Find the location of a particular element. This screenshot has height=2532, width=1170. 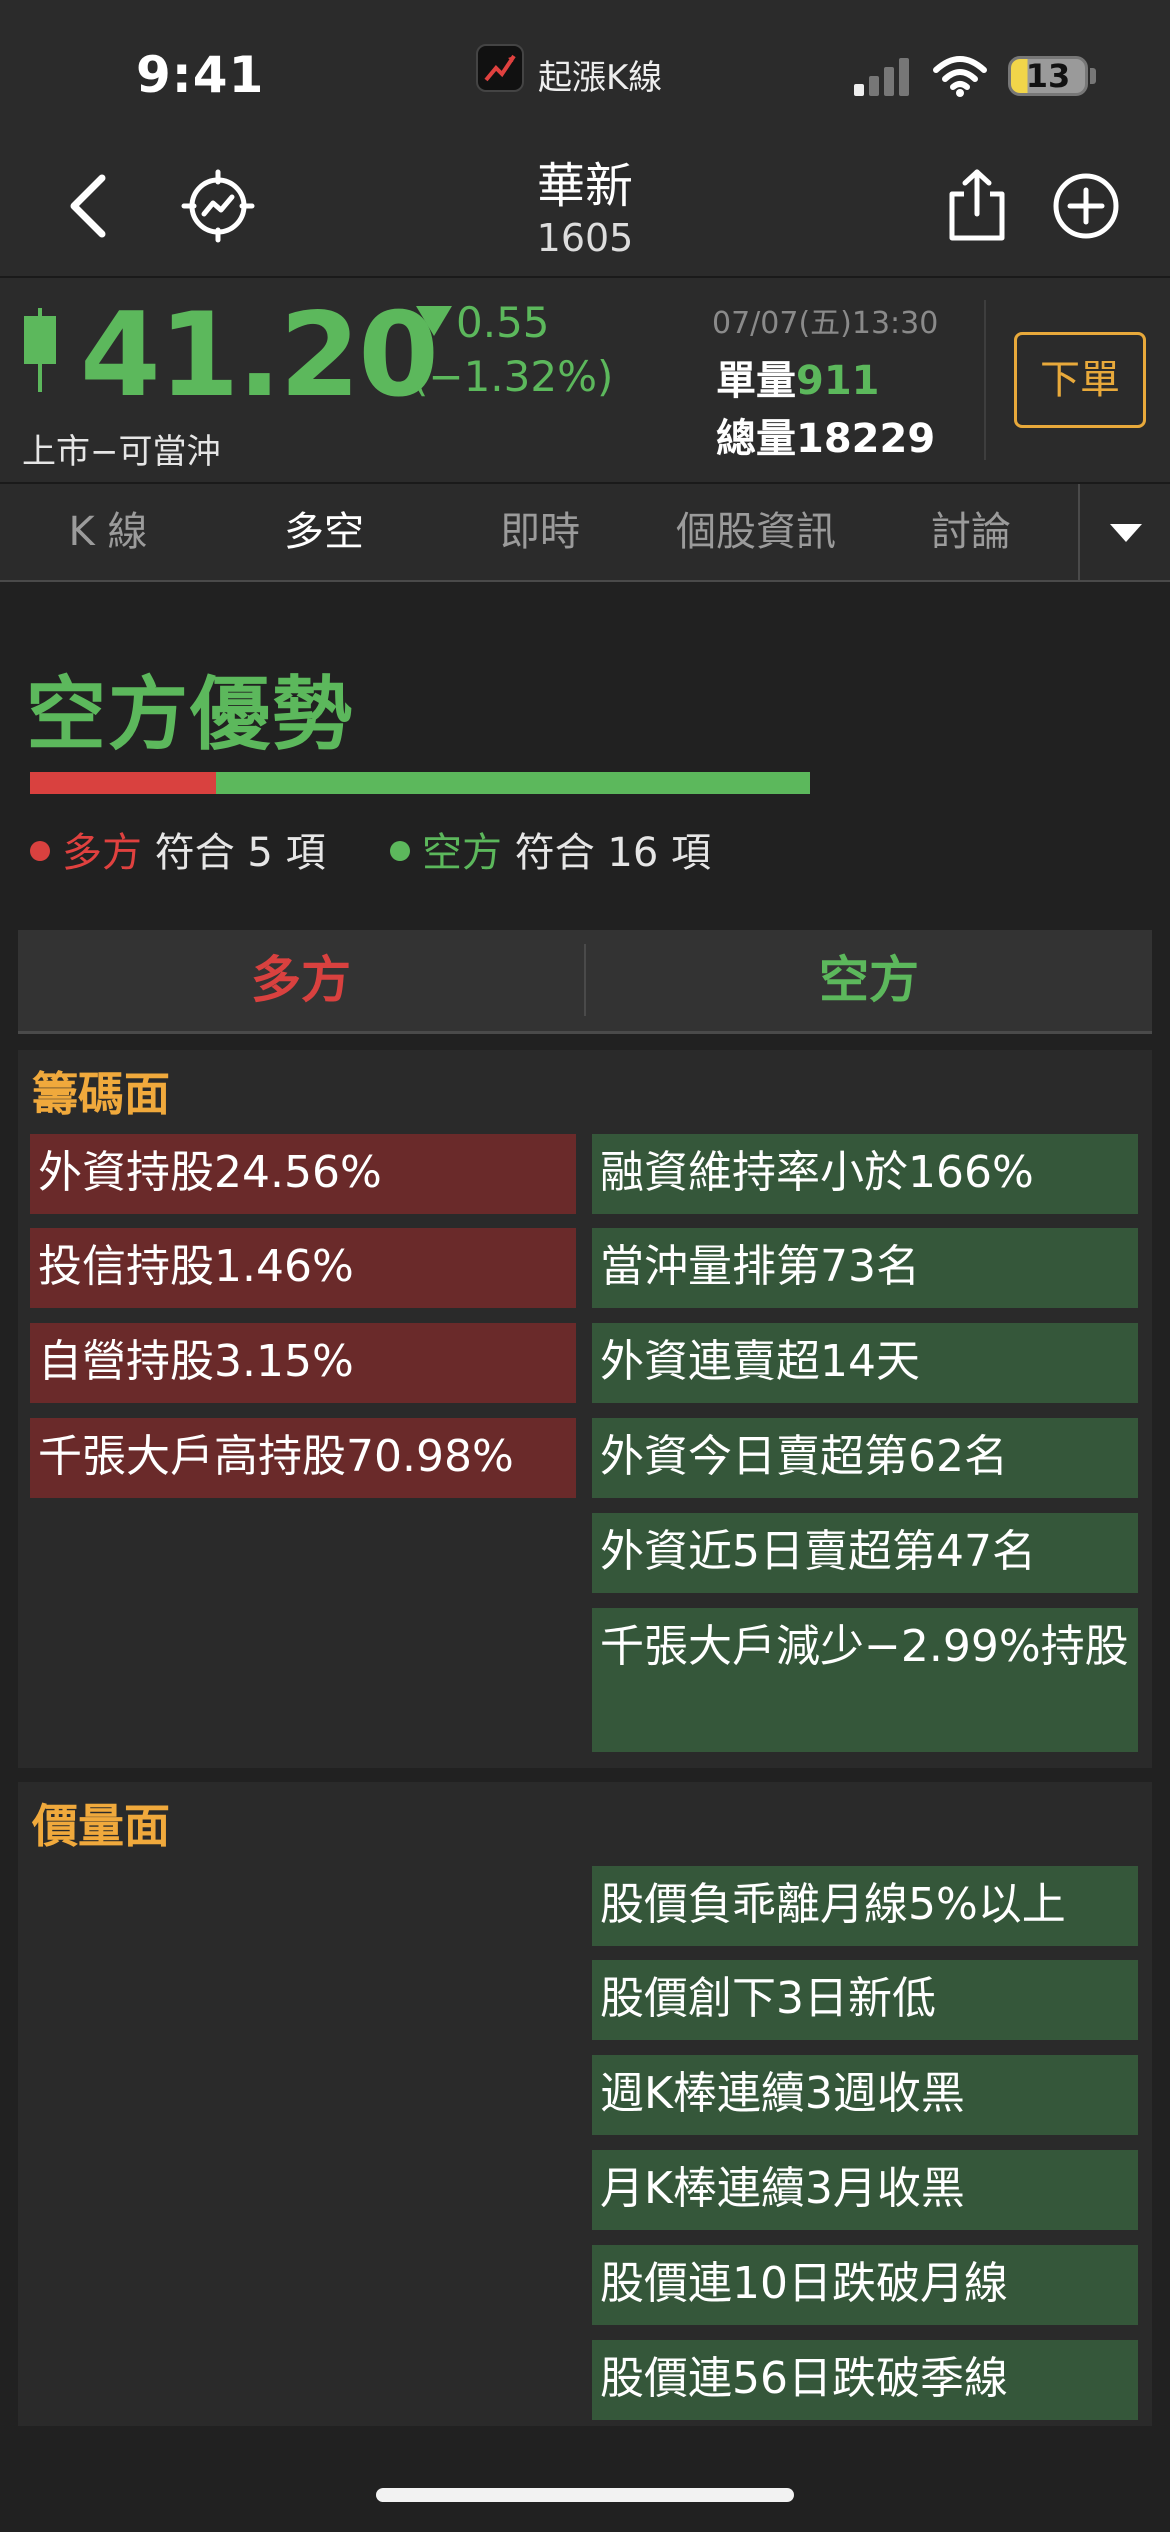

column-header: 多方 空方 is located at coordinates (585, 982).